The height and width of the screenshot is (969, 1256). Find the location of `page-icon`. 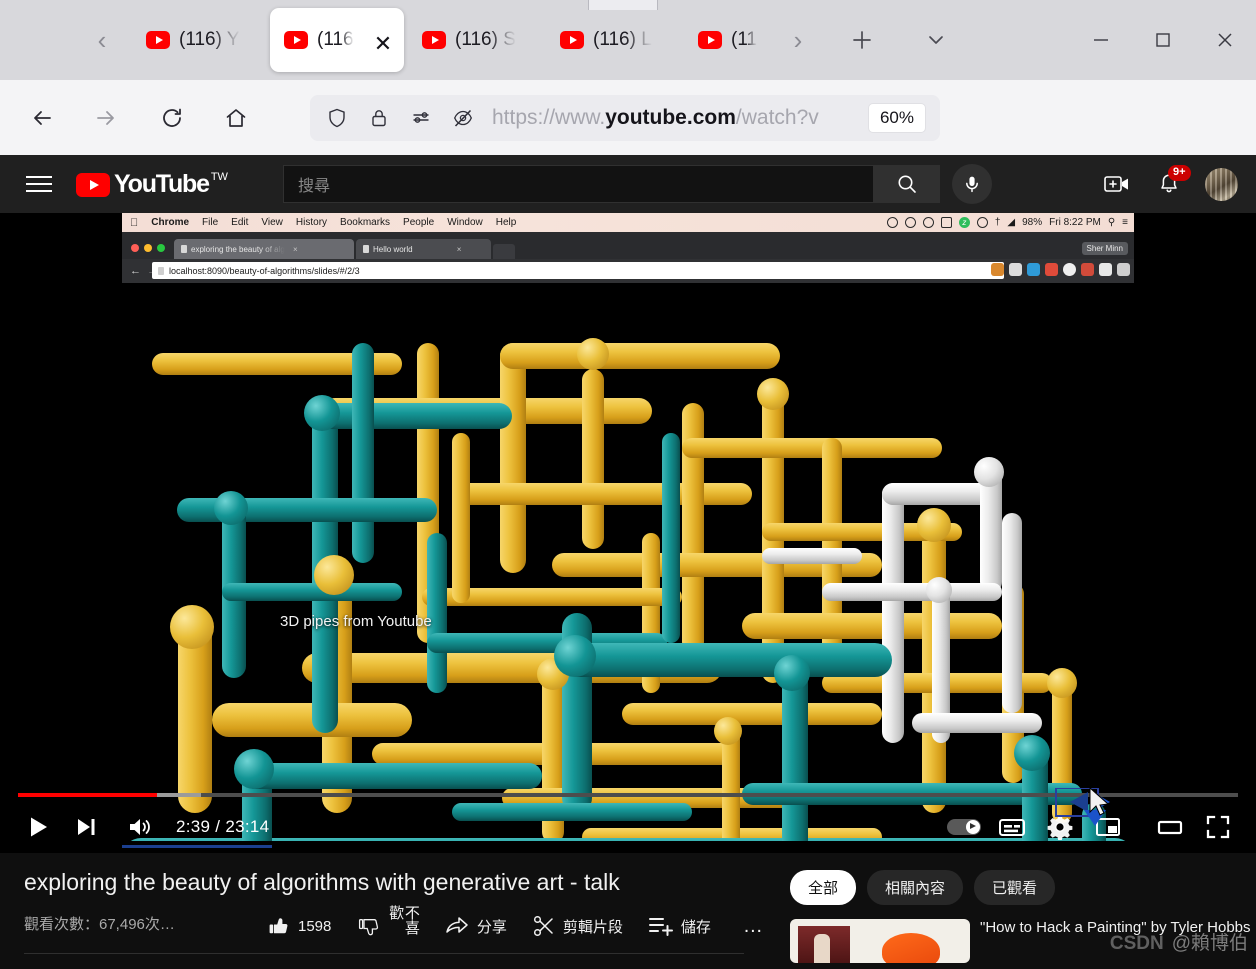

page-icon is located at coordinates (366, 249).